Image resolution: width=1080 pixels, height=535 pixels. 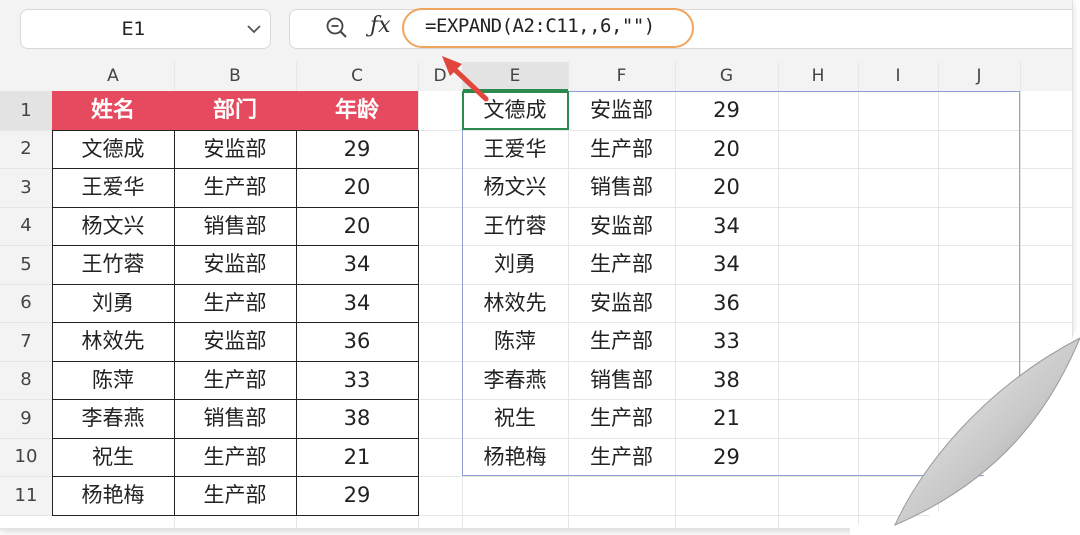 I want to click on source-table-cell: 王爱华, so click(x=113, y=187).